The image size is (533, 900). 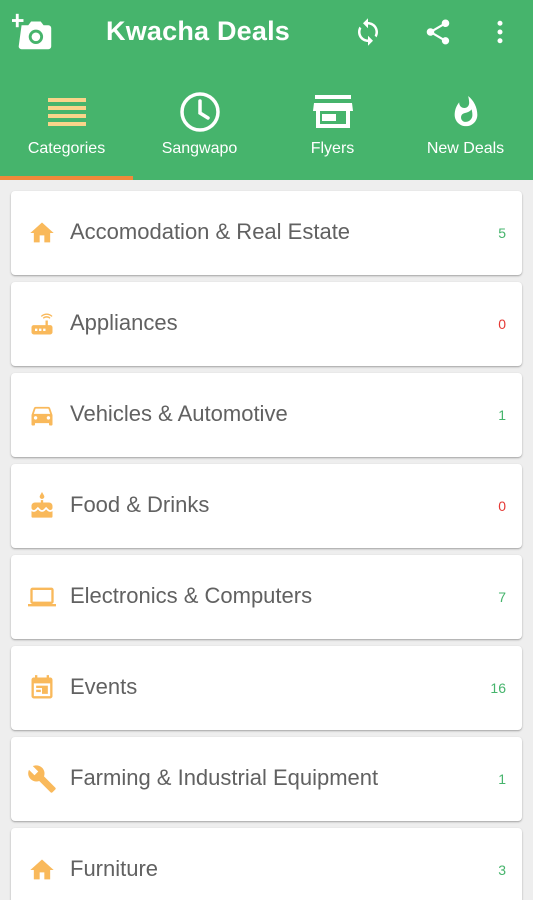 I want to click on category-item: Vehicles & Automotive 1, so click(x=266, y=415).